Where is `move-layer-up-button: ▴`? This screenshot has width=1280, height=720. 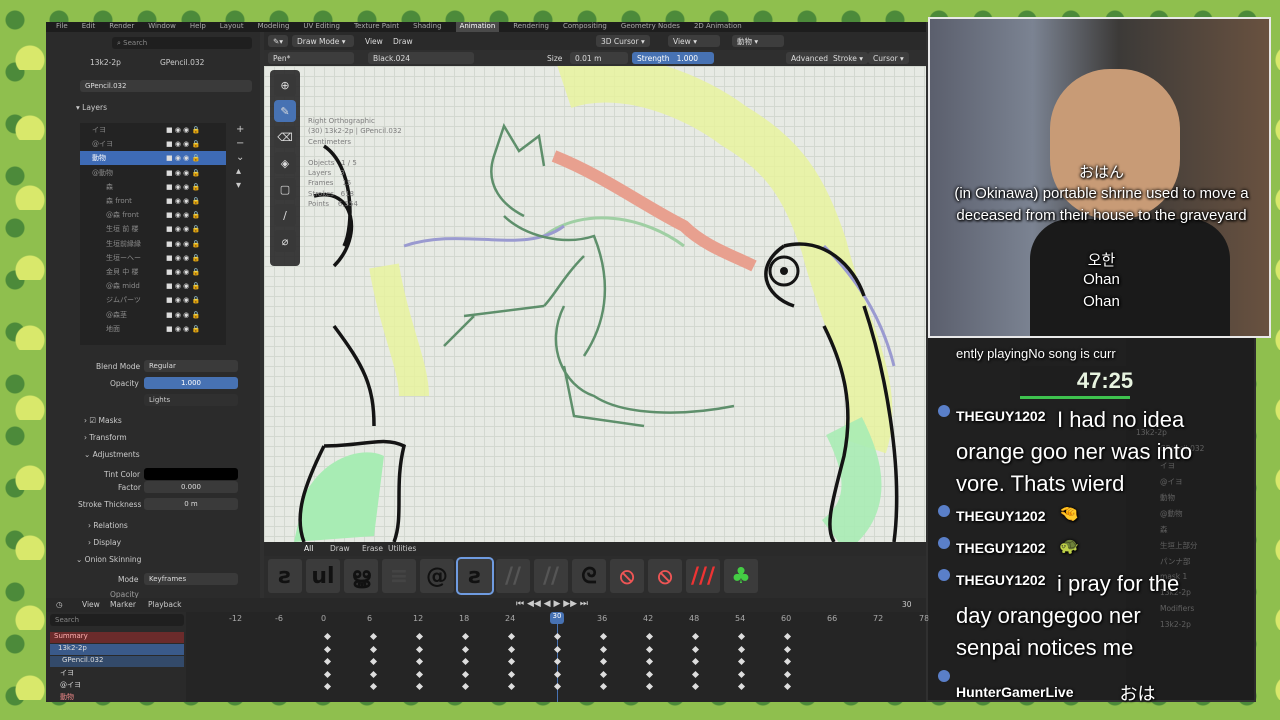
move-layer-up-button: ▴ is located at coordinates (240, 172).